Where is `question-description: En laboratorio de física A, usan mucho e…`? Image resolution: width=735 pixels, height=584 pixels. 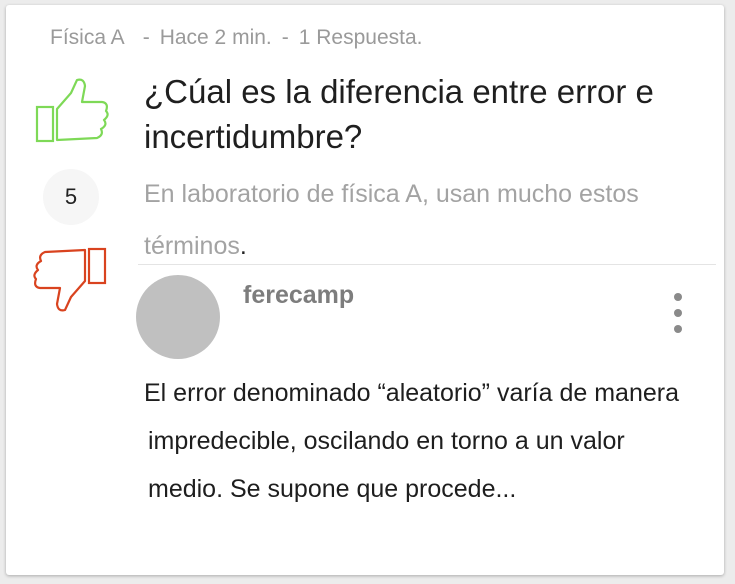
question-description: En laboratorio de física A, usan mucho e… is located at coordinates (414, 220).